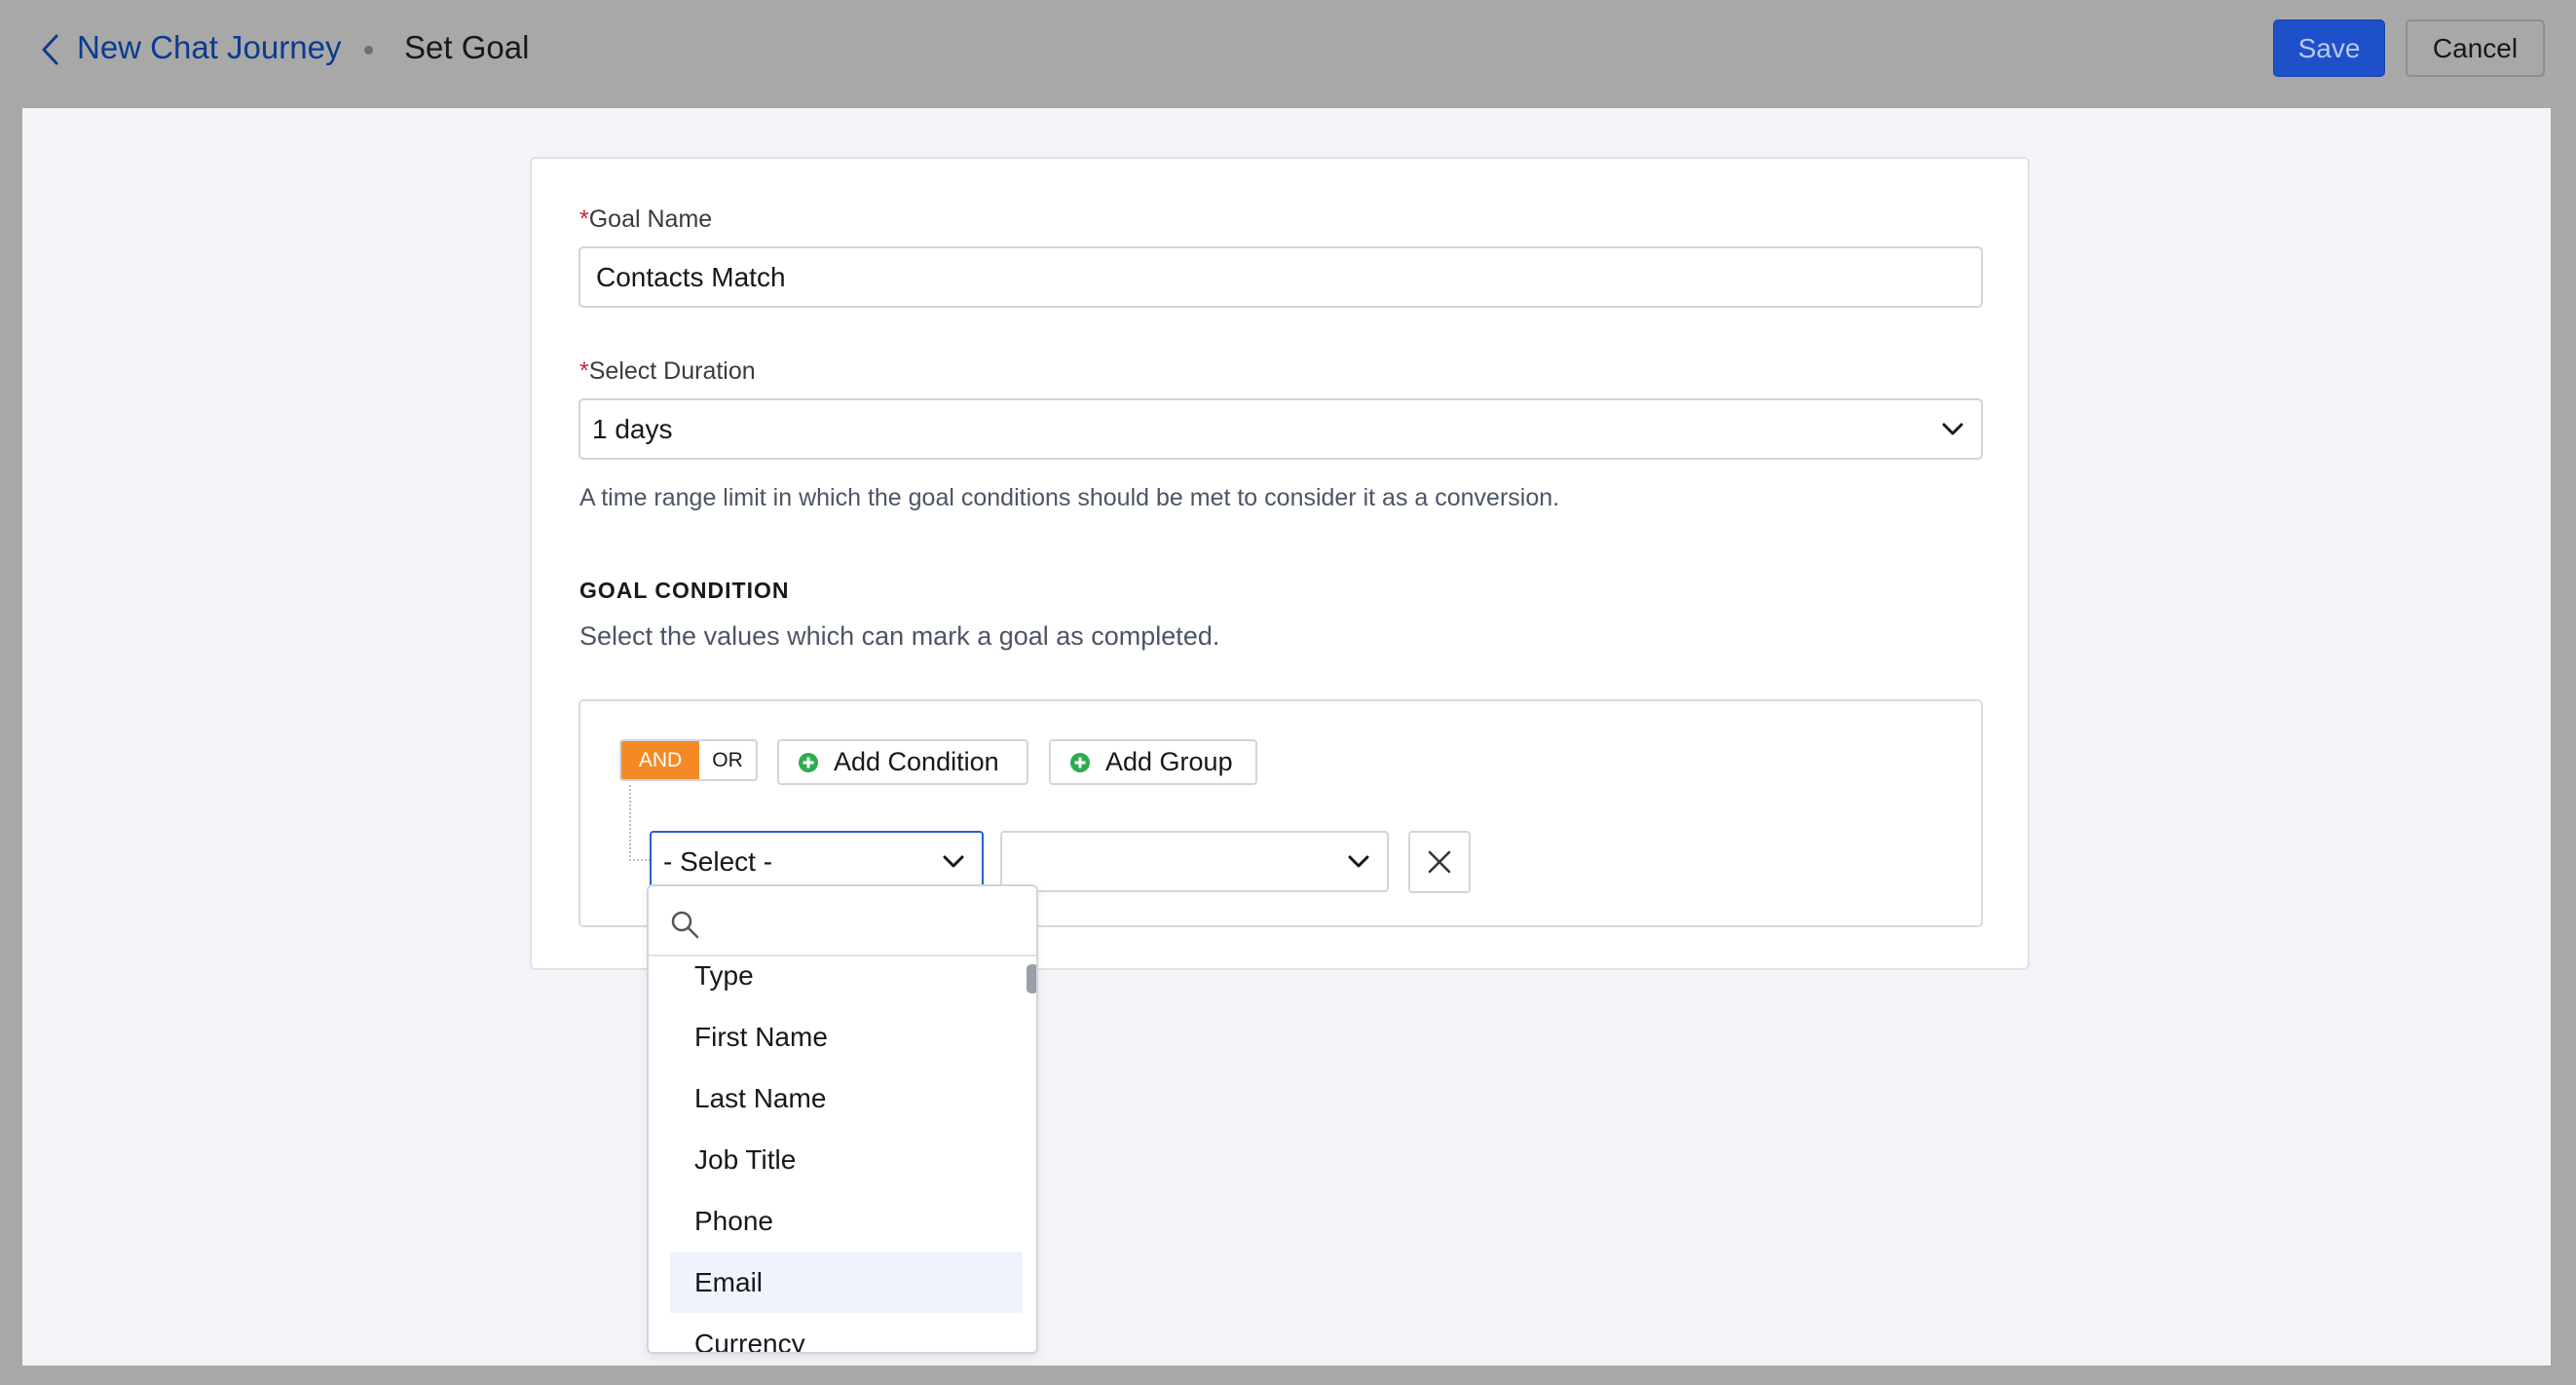  Describe the element at coordinates (684, 590) in the screenshot. I see `goal-condition-title: GOAL CONDITION` at that location.